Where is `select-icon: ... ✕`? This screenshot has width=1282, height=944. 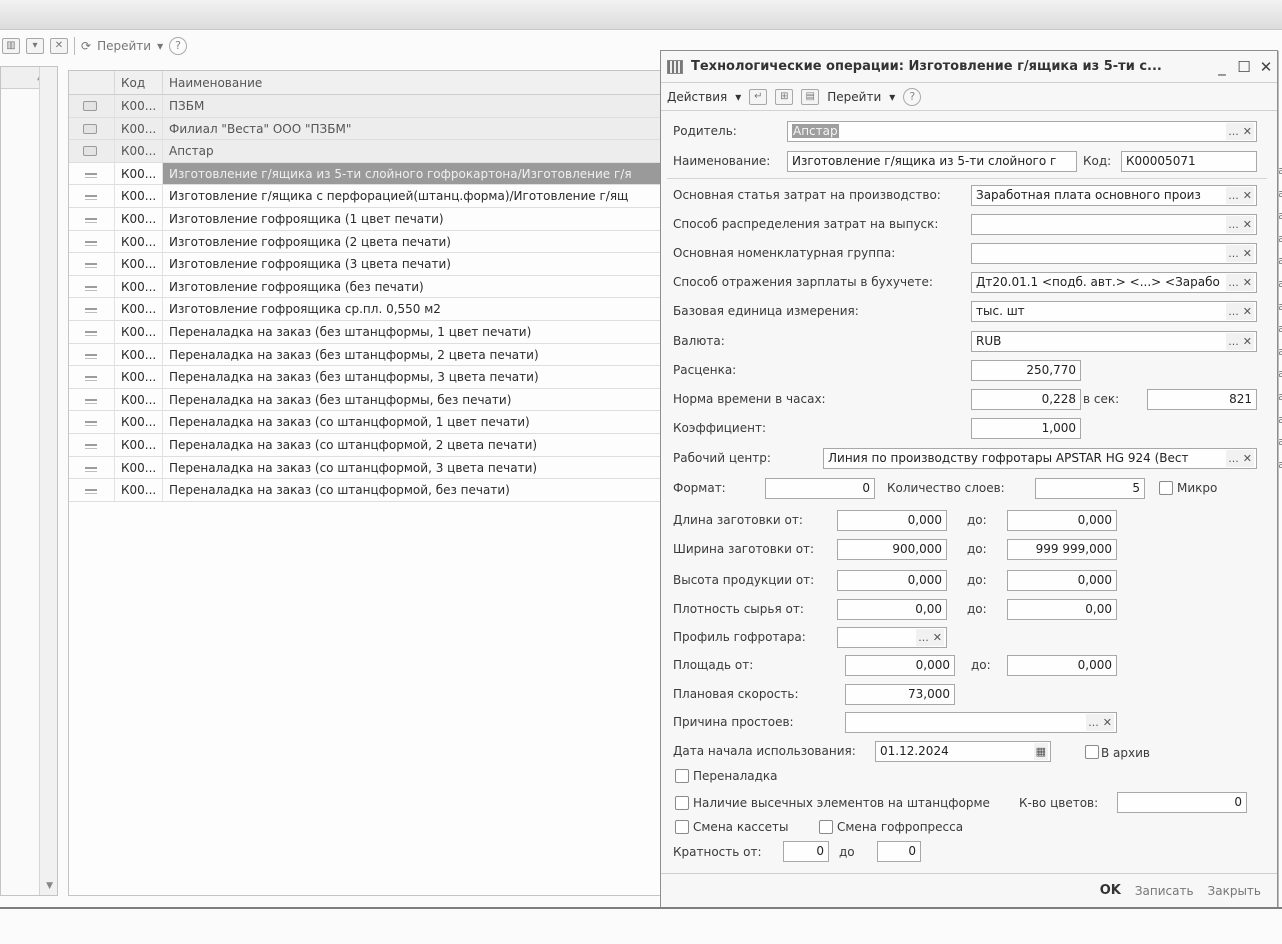
select-icon: ... ✕ is located at coordinates (1240, 282).